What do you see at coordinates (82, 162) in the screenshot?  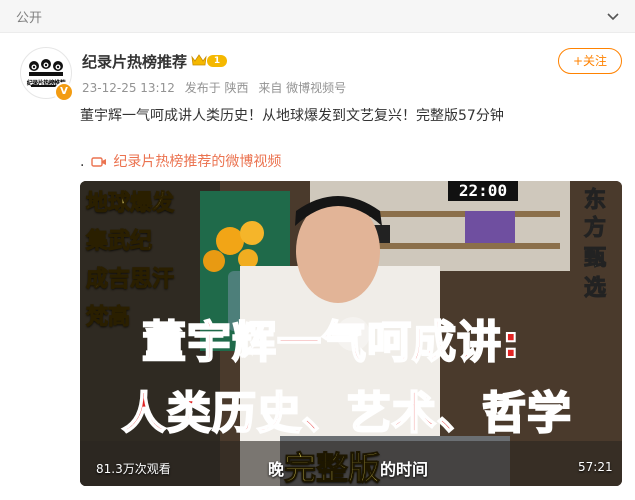 I see `link-prefix: .` at bounding box center [82, 162].